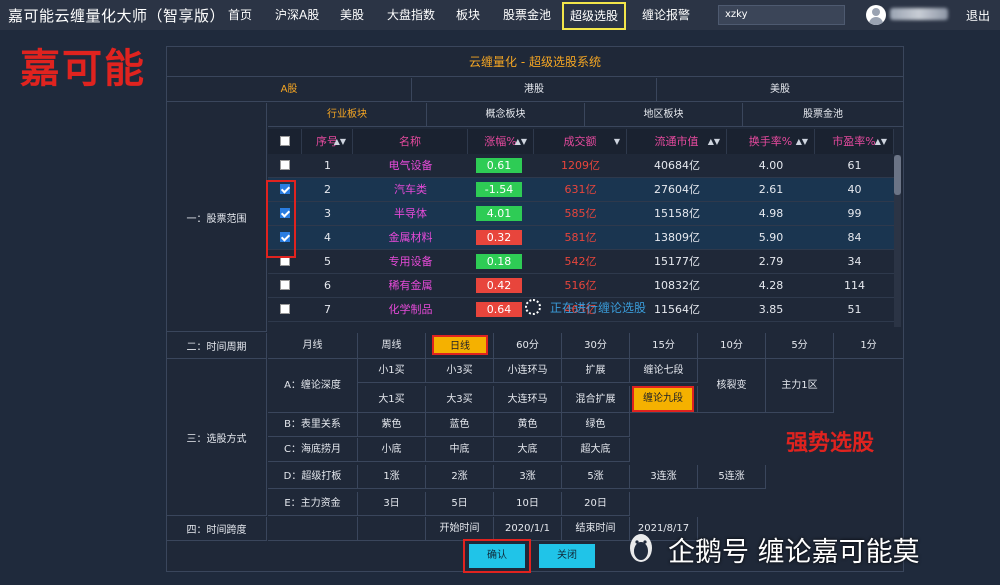 The width and height of the screenshot is (1000, 585). Describe the element at coordinates (411, 15) in the screenshot. I see `nav-index: 大盘指数` at that location.